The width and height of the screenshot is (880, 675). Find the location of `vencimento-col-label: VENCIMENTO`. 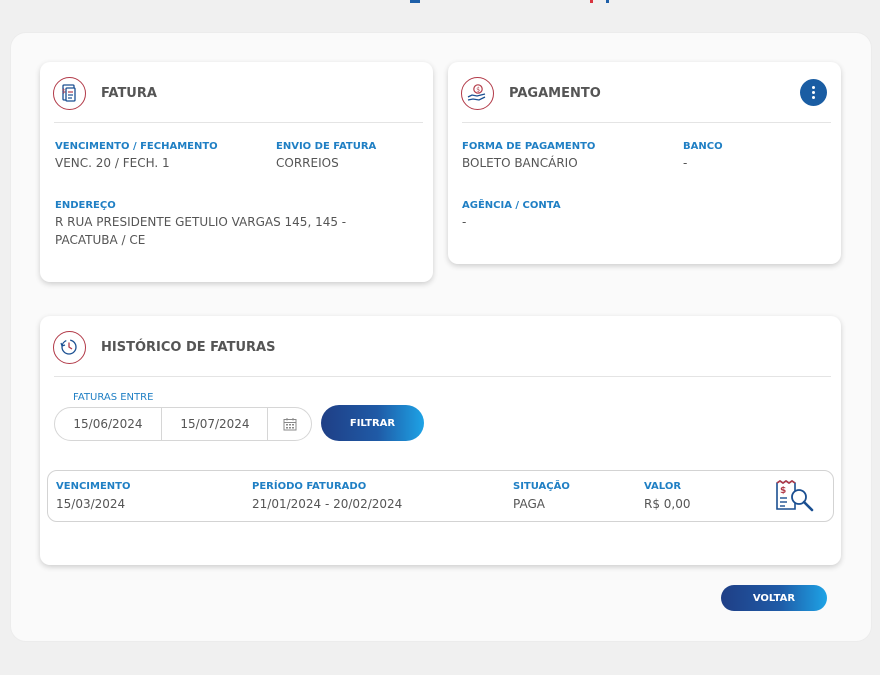

vencimento-col-label: VENCIMENTO is located at coordinates (93, 486).